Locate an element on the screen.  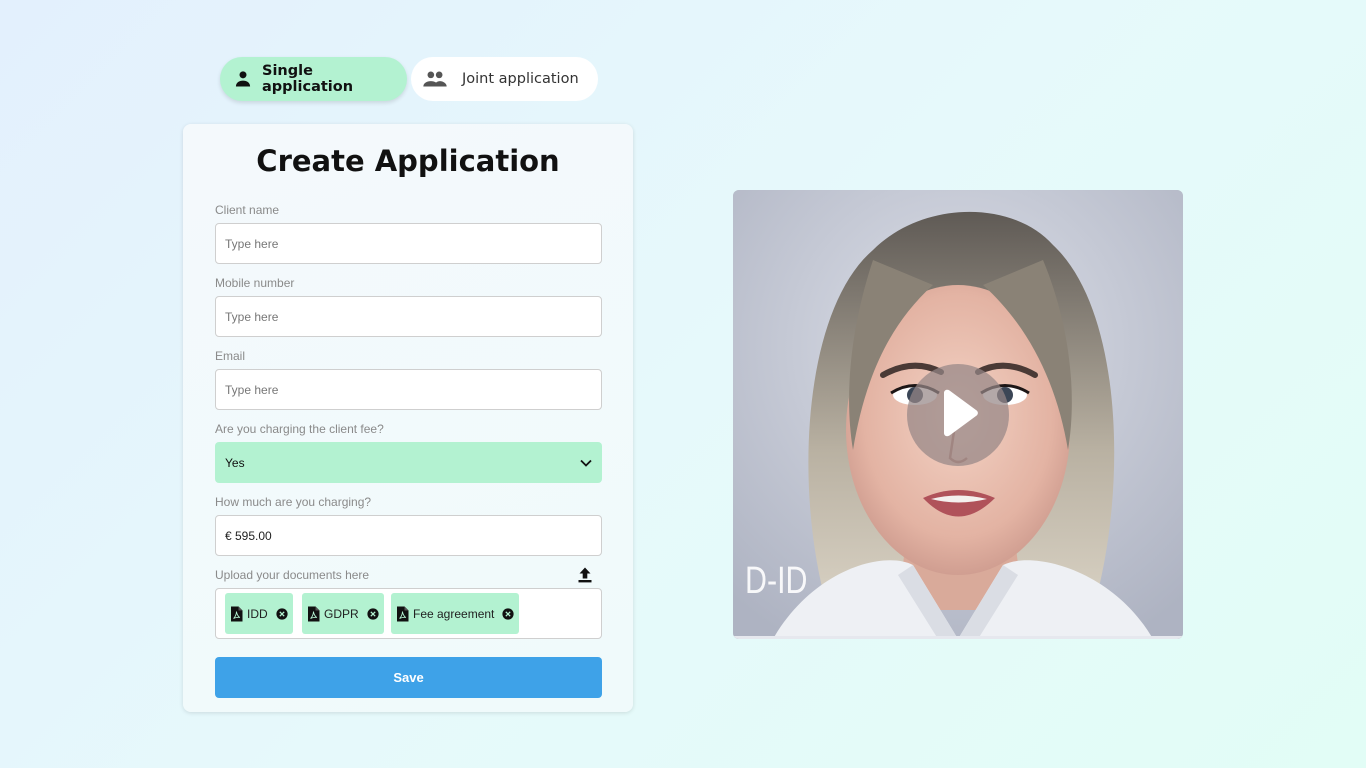
play-button is located at coordinates (958, 415).